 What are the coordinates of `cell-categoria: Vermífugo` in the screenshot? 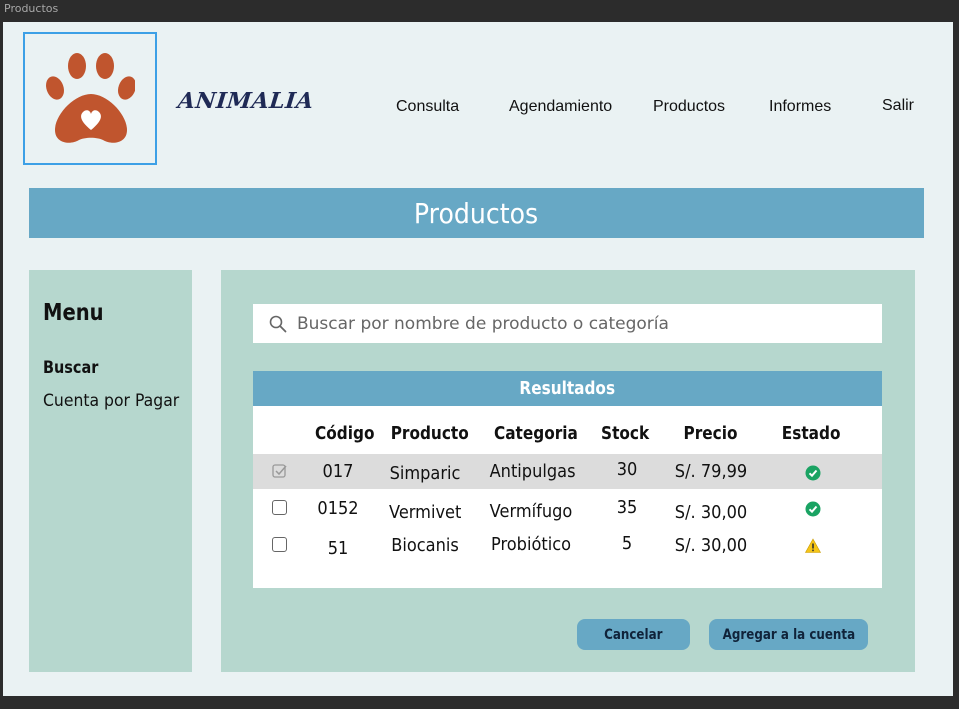 It's located at (531, 511).